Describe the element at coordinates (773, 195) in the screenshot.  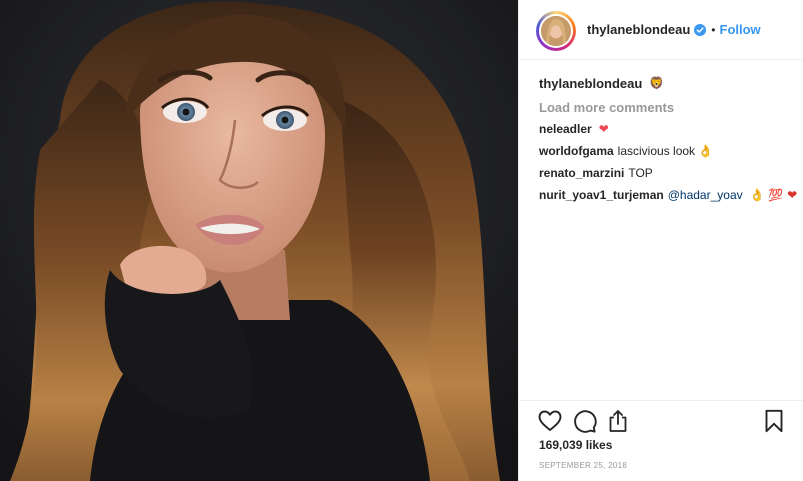
I see `comment-emoji: 👌 💯 ❤` at that location.